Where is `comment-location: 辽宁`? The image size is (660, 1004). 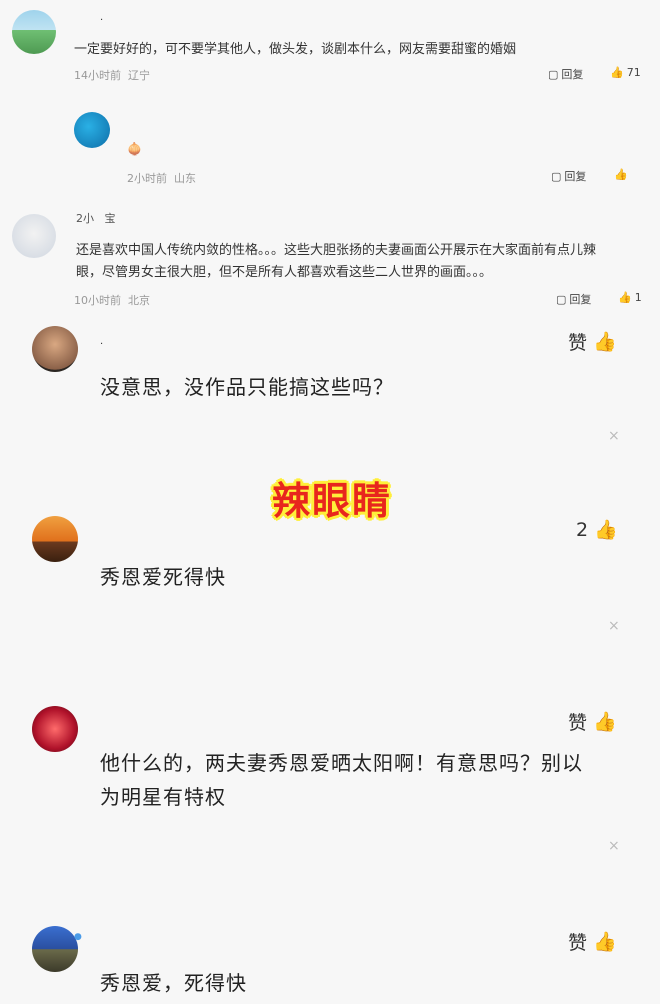 comment-location: 辽宁 is located at coordinates (139, 75).